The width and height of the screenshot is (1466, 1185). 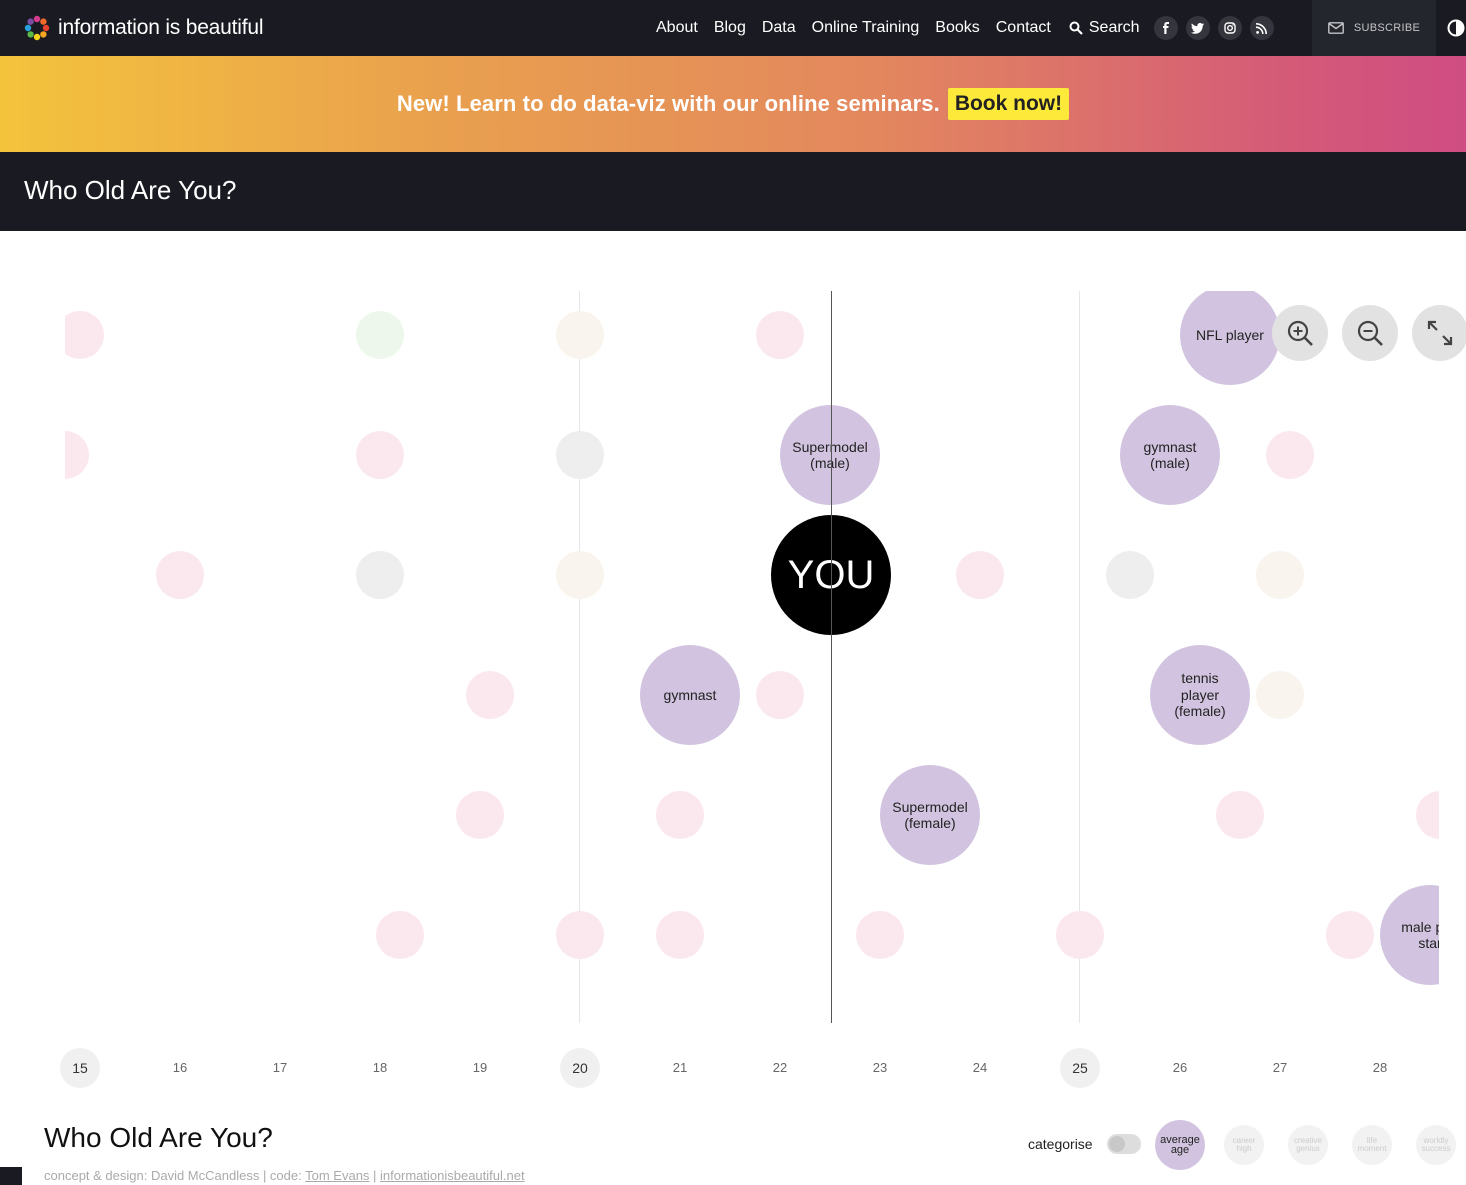 I want to click on zoom-in-icon, so click(x=1300, y=333).